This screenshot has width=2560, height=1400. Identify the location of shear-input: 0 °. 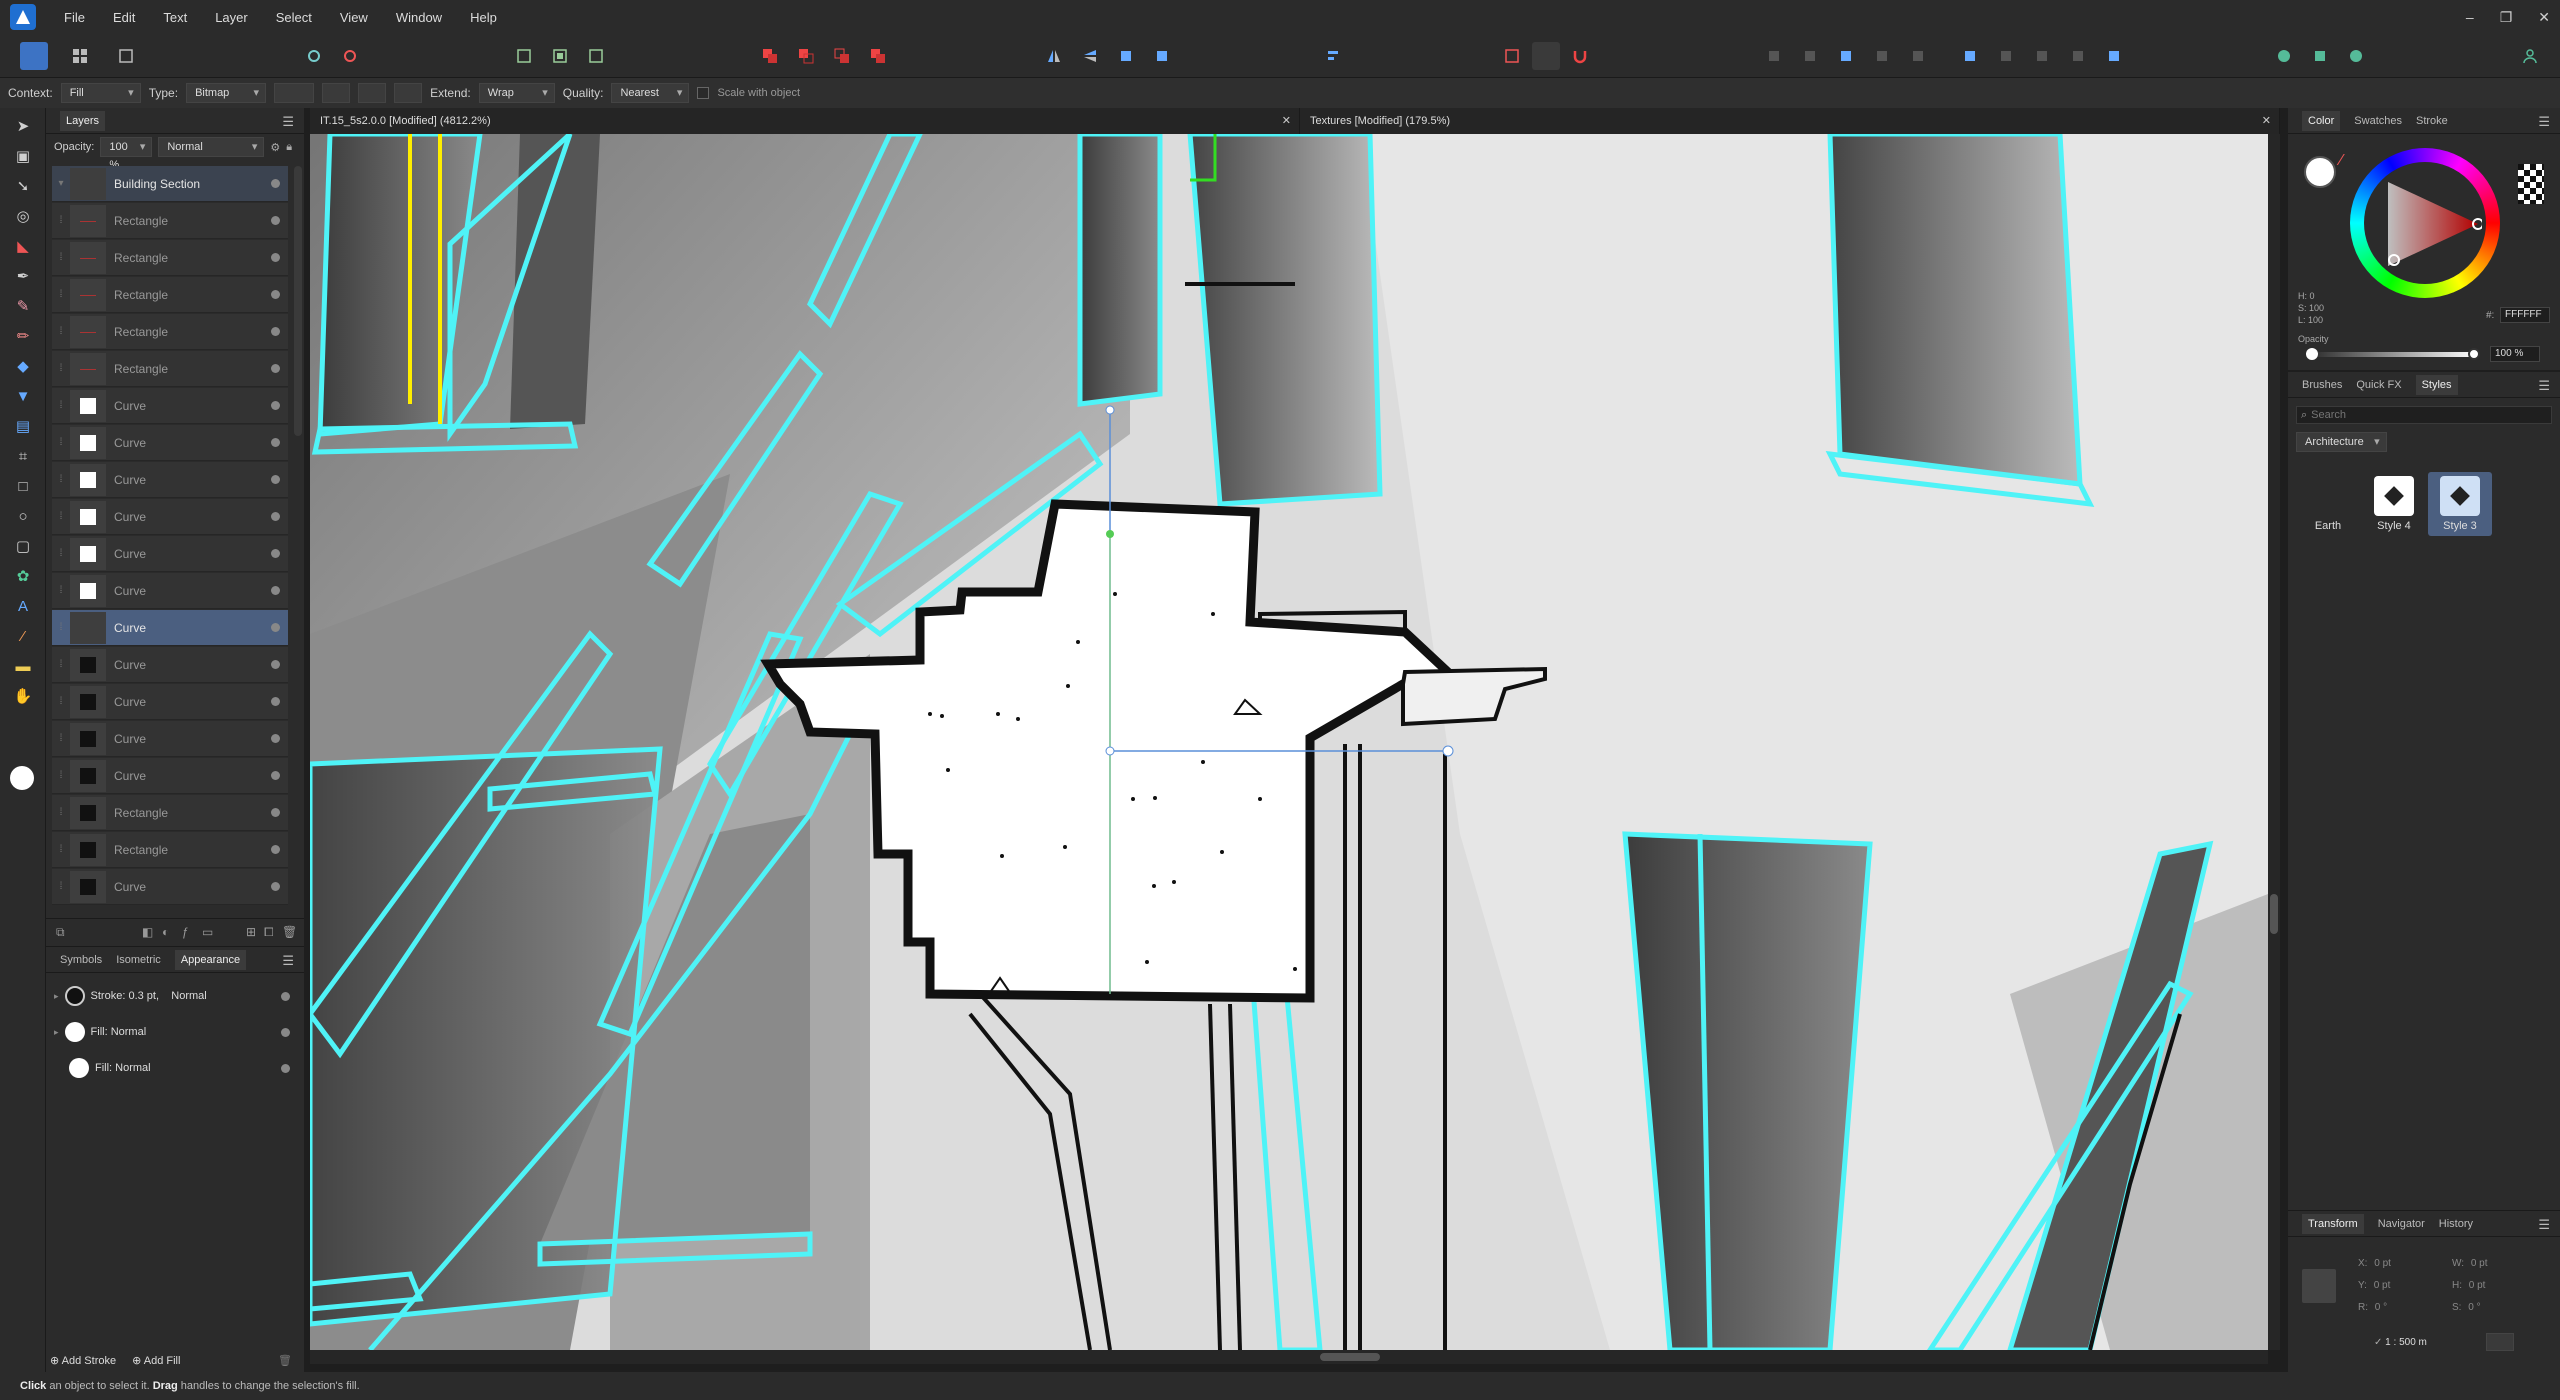
(2494, 1308).